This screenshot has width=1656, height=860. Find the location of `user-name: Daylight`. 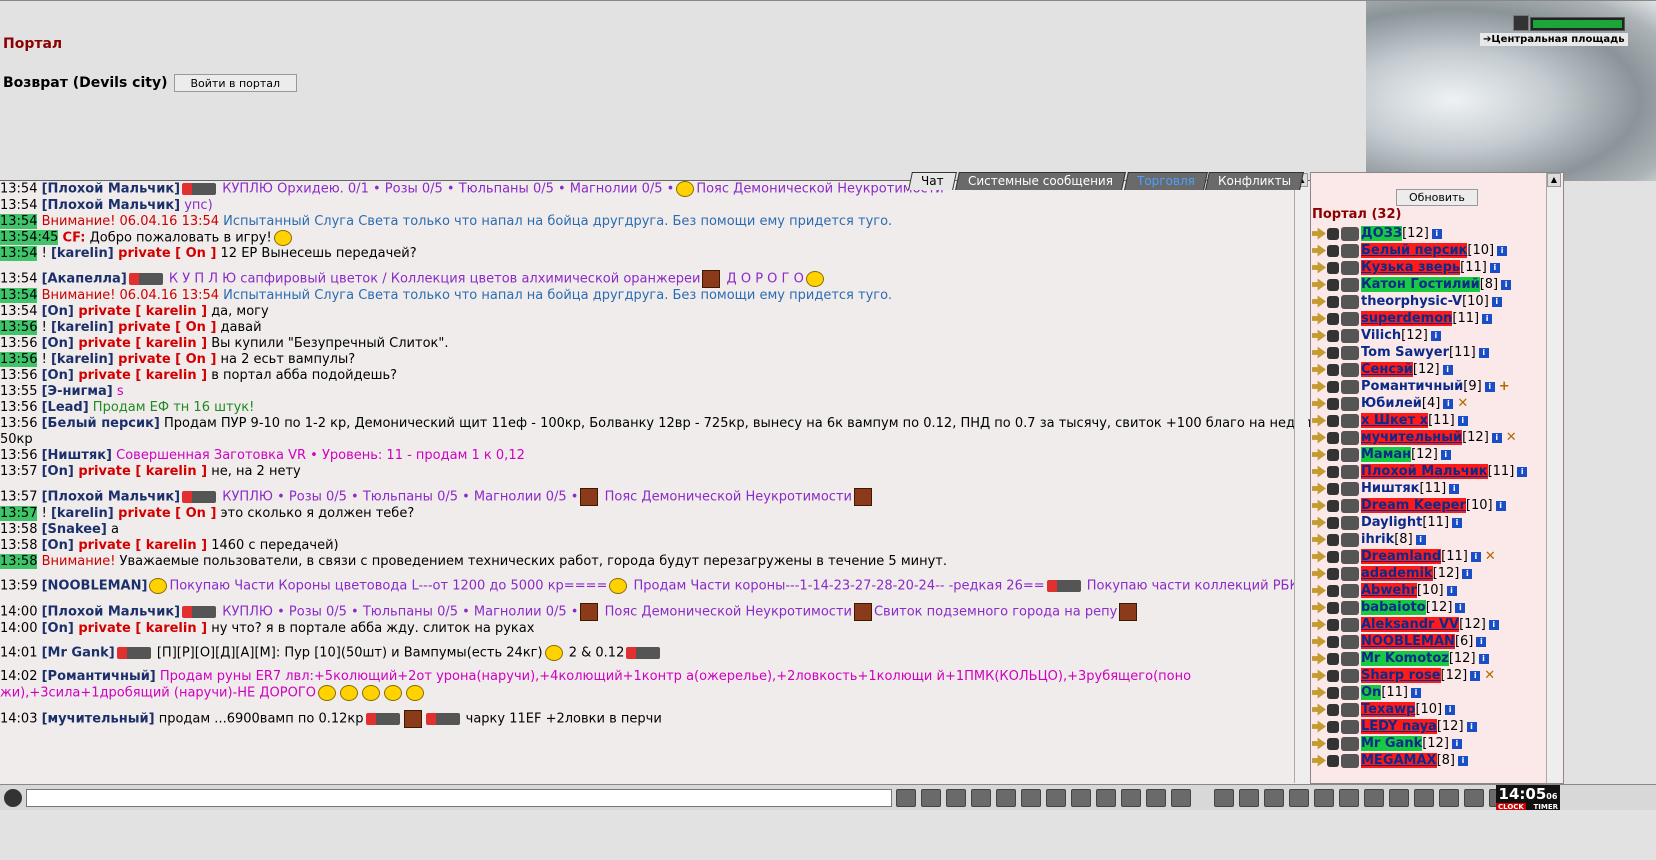

user-name: Daylight is located at coordinates (1391, 522).